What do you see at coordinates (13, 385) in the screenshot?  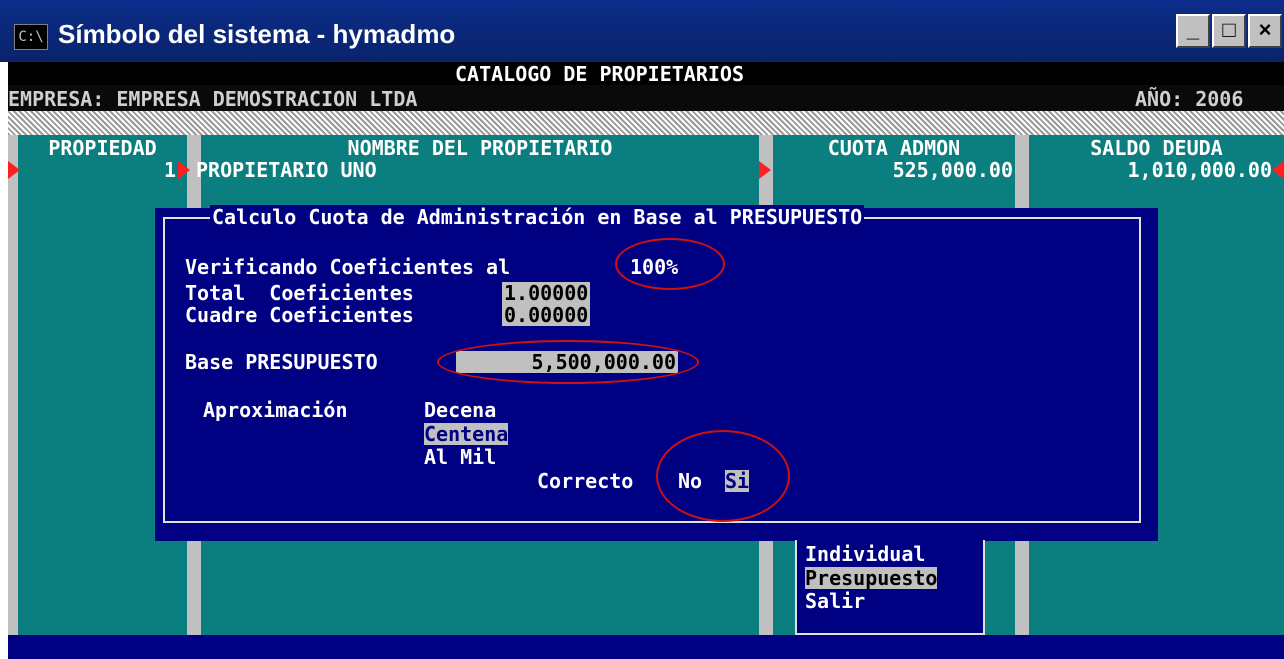 I see `column-separator` at bounding box center [13, 385].